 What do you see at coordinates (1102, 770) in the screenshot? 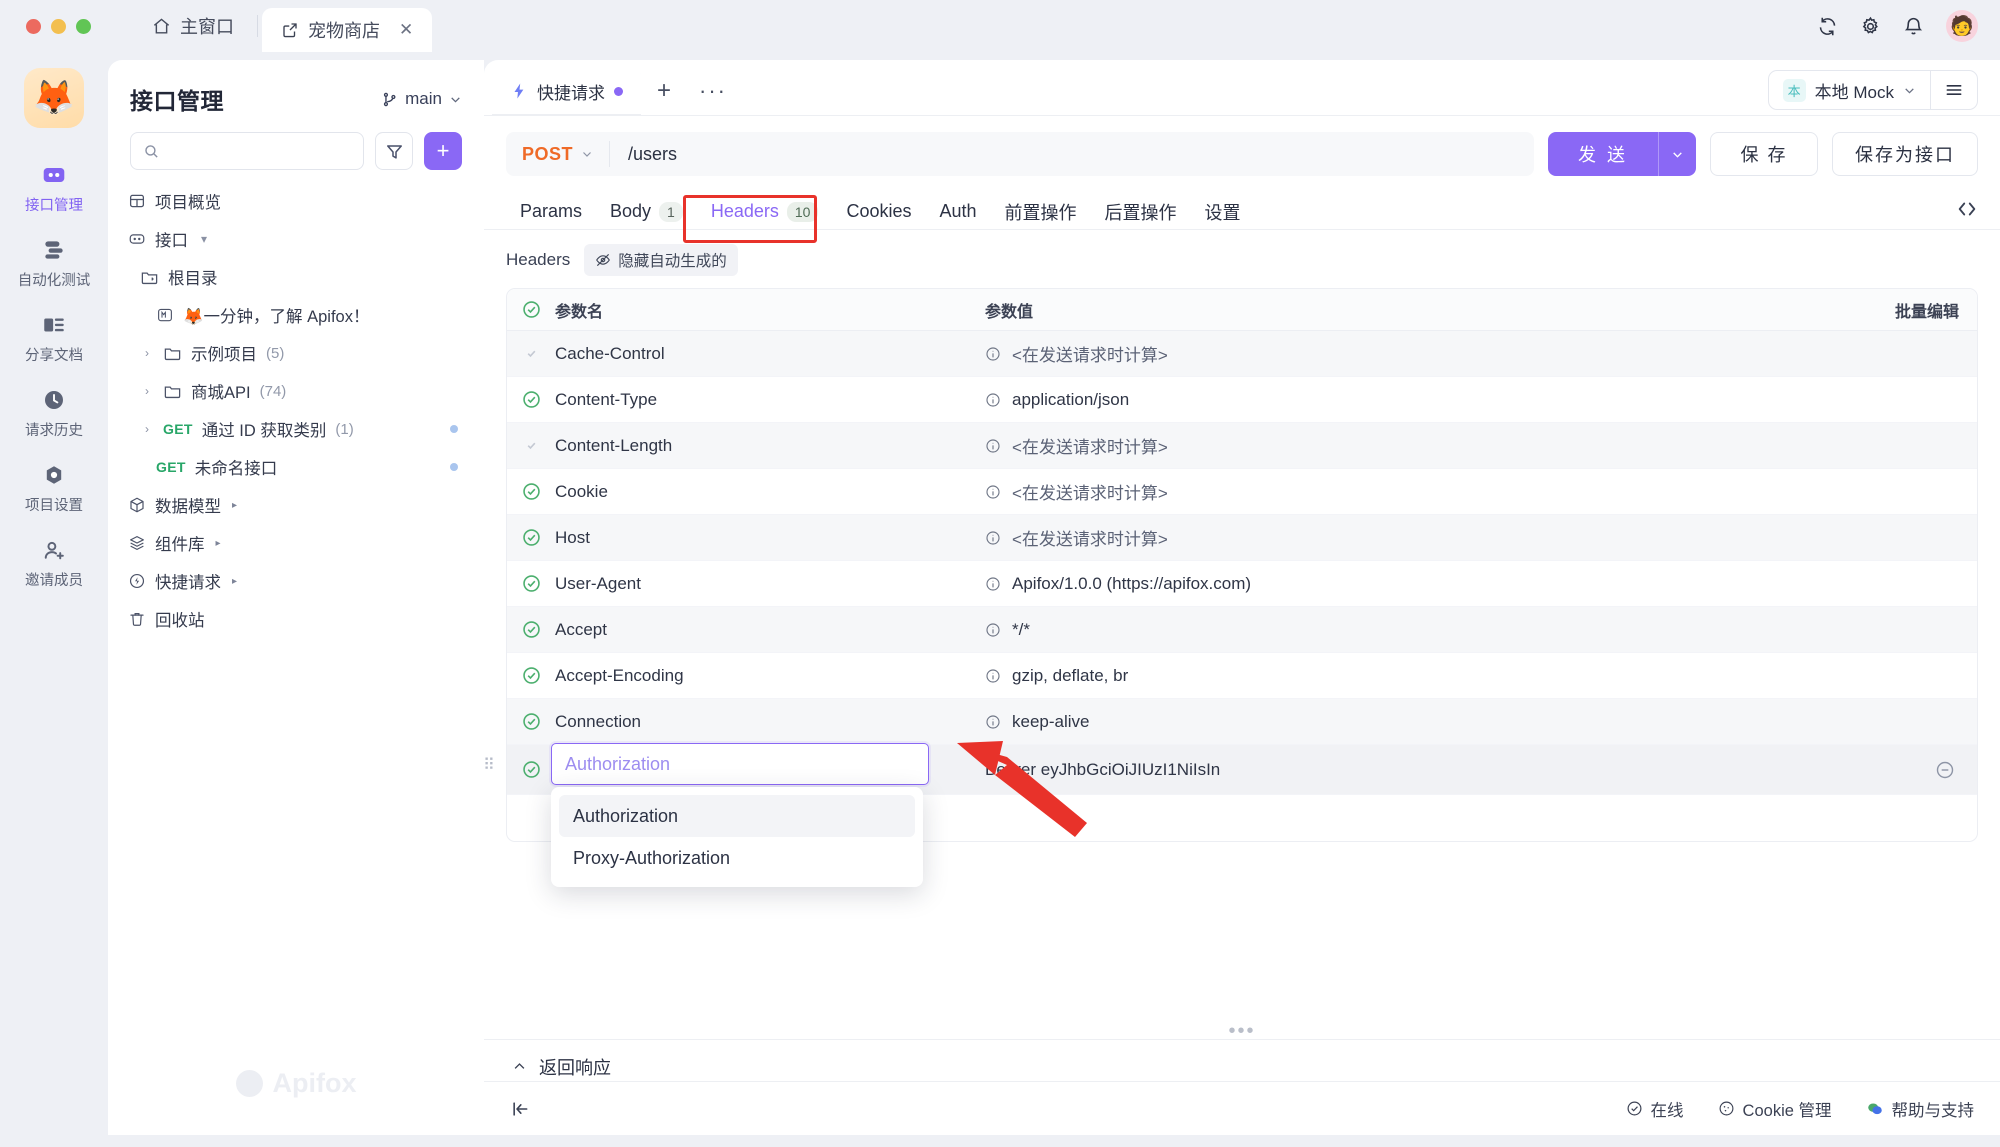
I see `header-value: Bearer eyJhbGciOiJIUzI1NiIsIn` at bounding box center [1102, 770].